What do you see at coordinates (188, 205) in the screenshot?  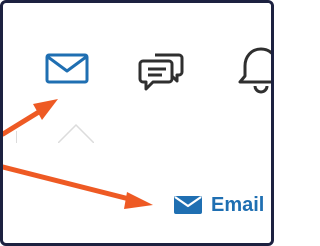 I see `envelope-icon` at bounding box center [188, 205].